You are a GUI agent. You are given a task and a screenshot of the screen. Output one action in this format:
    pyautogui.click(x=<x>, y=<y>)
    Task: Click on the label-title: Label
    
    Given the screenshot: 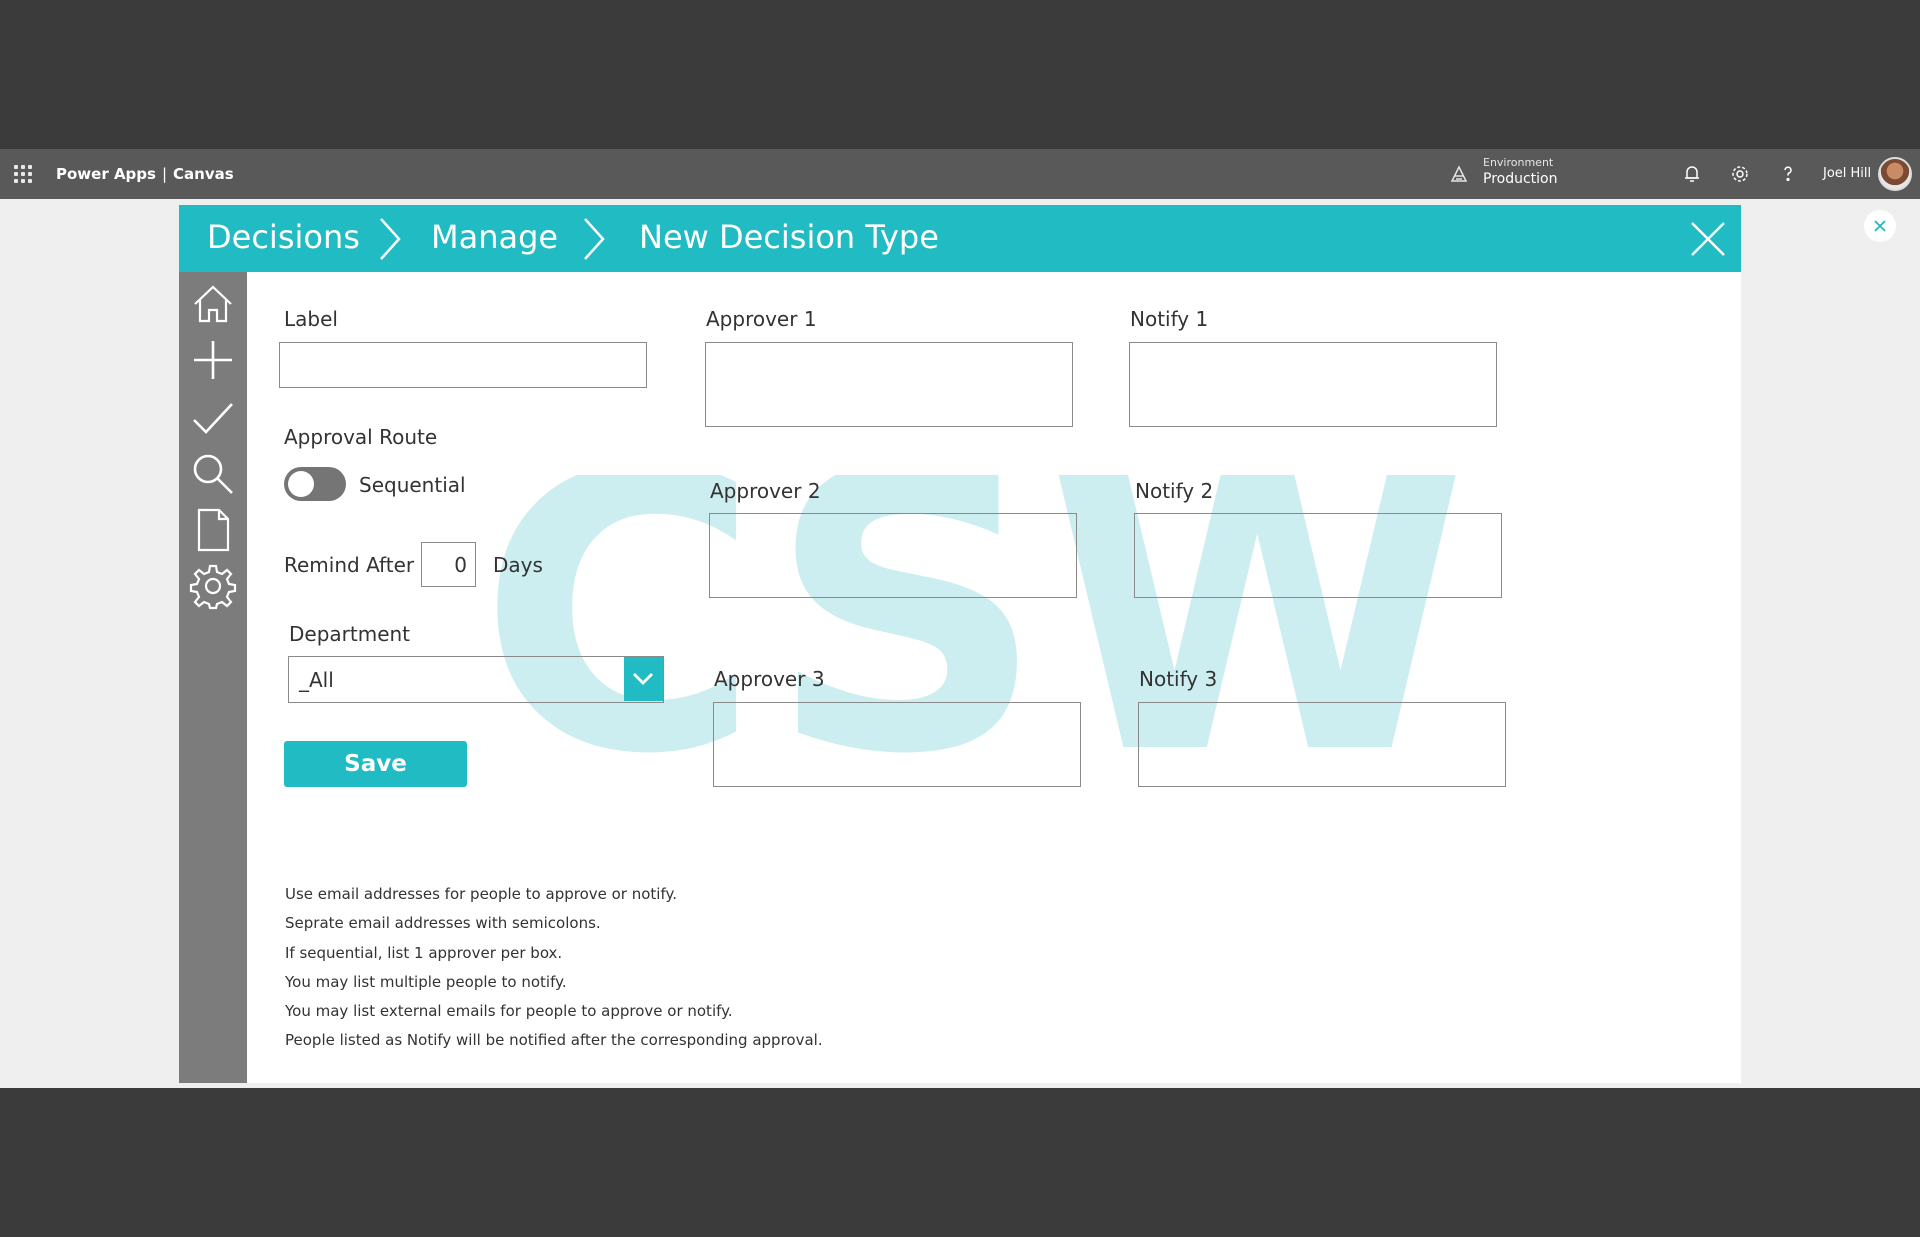 What is the action you would take?
    pyautogui.click(x=311, y=319)
    